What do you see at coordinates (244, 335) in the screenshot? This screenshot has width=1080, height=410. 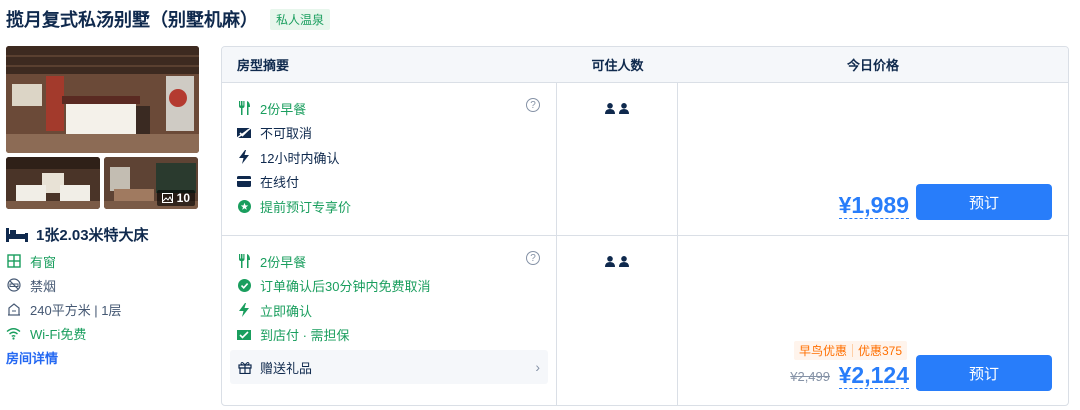 I see `pay-at-hotel-icon` at bounding box center [244, 335].